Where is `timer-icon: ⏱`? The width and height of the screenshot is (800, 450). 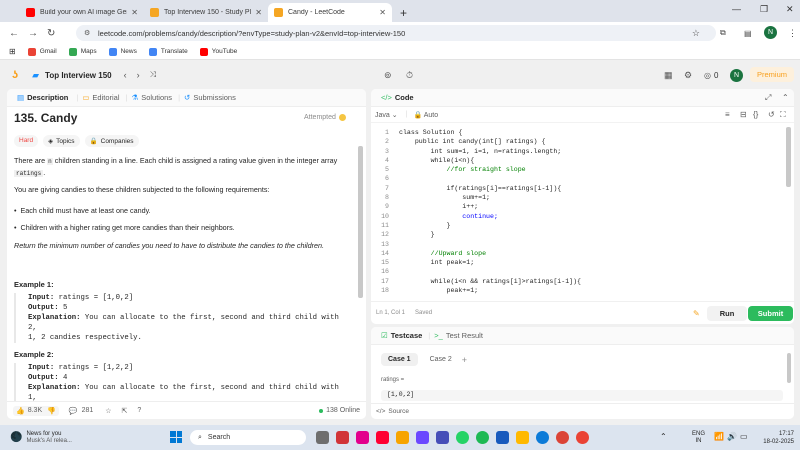
timer-icon: ⏱ is located at coordinates (409, 75).